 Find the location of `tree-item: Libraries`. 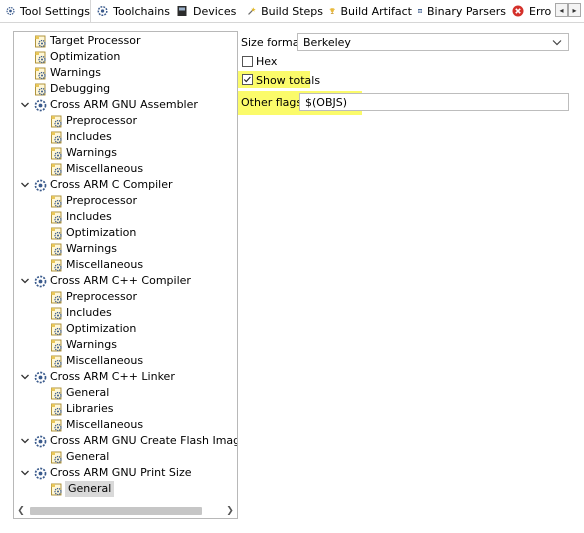

tree-item: Libraries is located at coordinates (82, 409).